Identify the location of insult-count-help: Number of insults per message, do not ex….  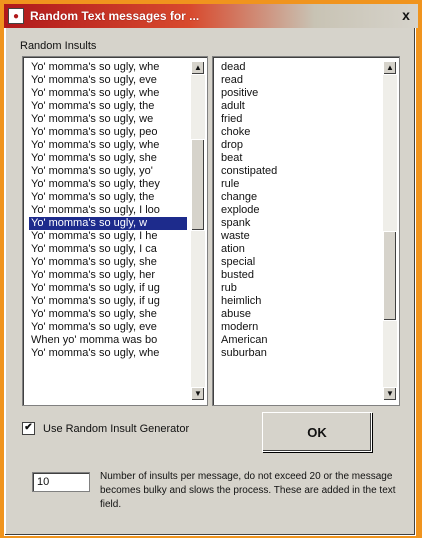
(248, 490).